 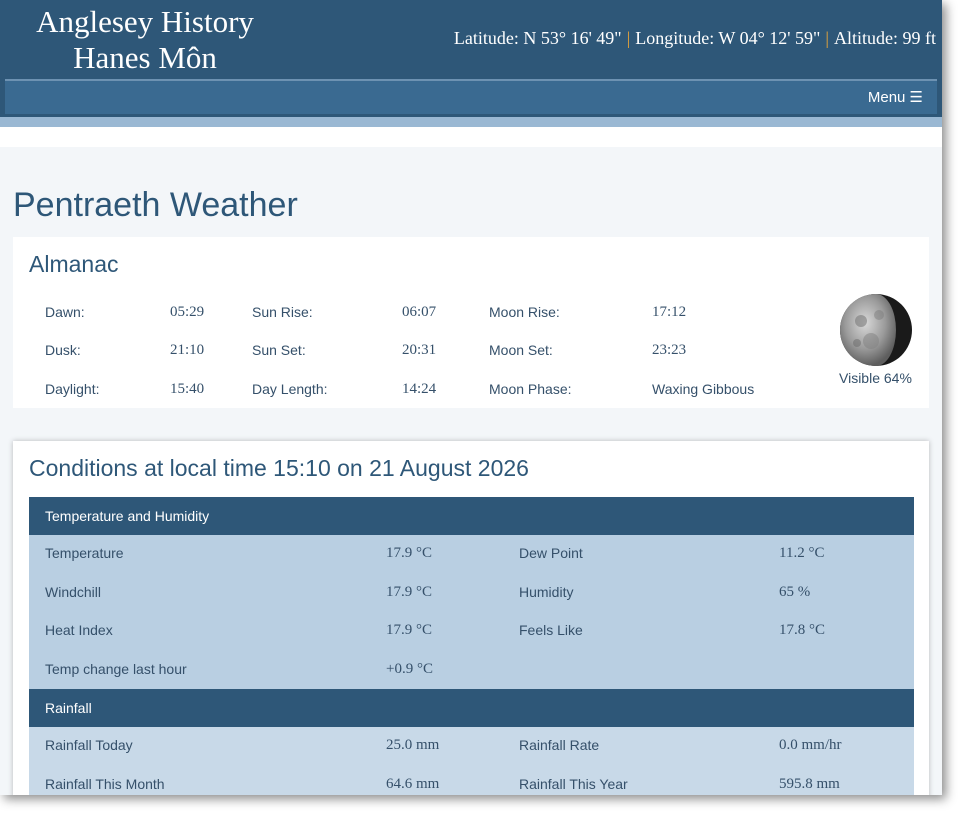 I want to click on dusk-label: Dusk:, so click(x=63, y=350).